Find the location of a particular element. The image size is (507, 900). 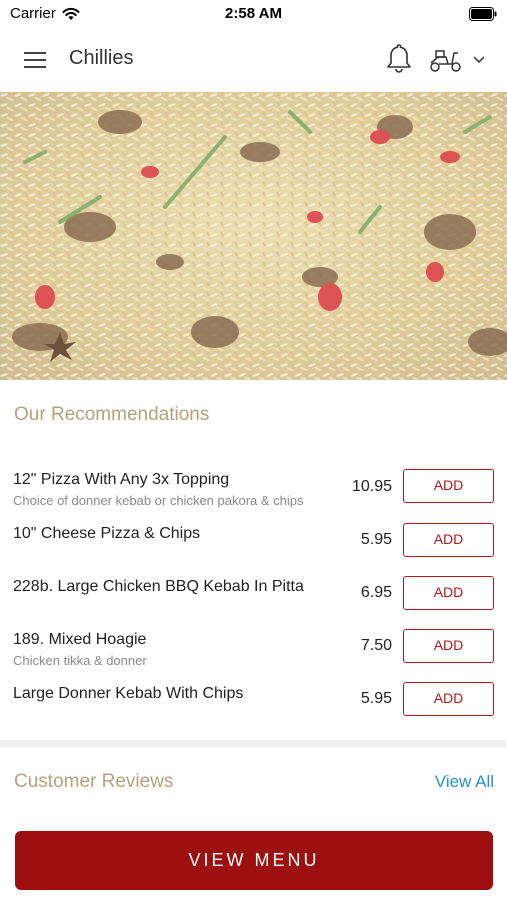

status-time: 2:58 AM is located at coordinates (253, 13).